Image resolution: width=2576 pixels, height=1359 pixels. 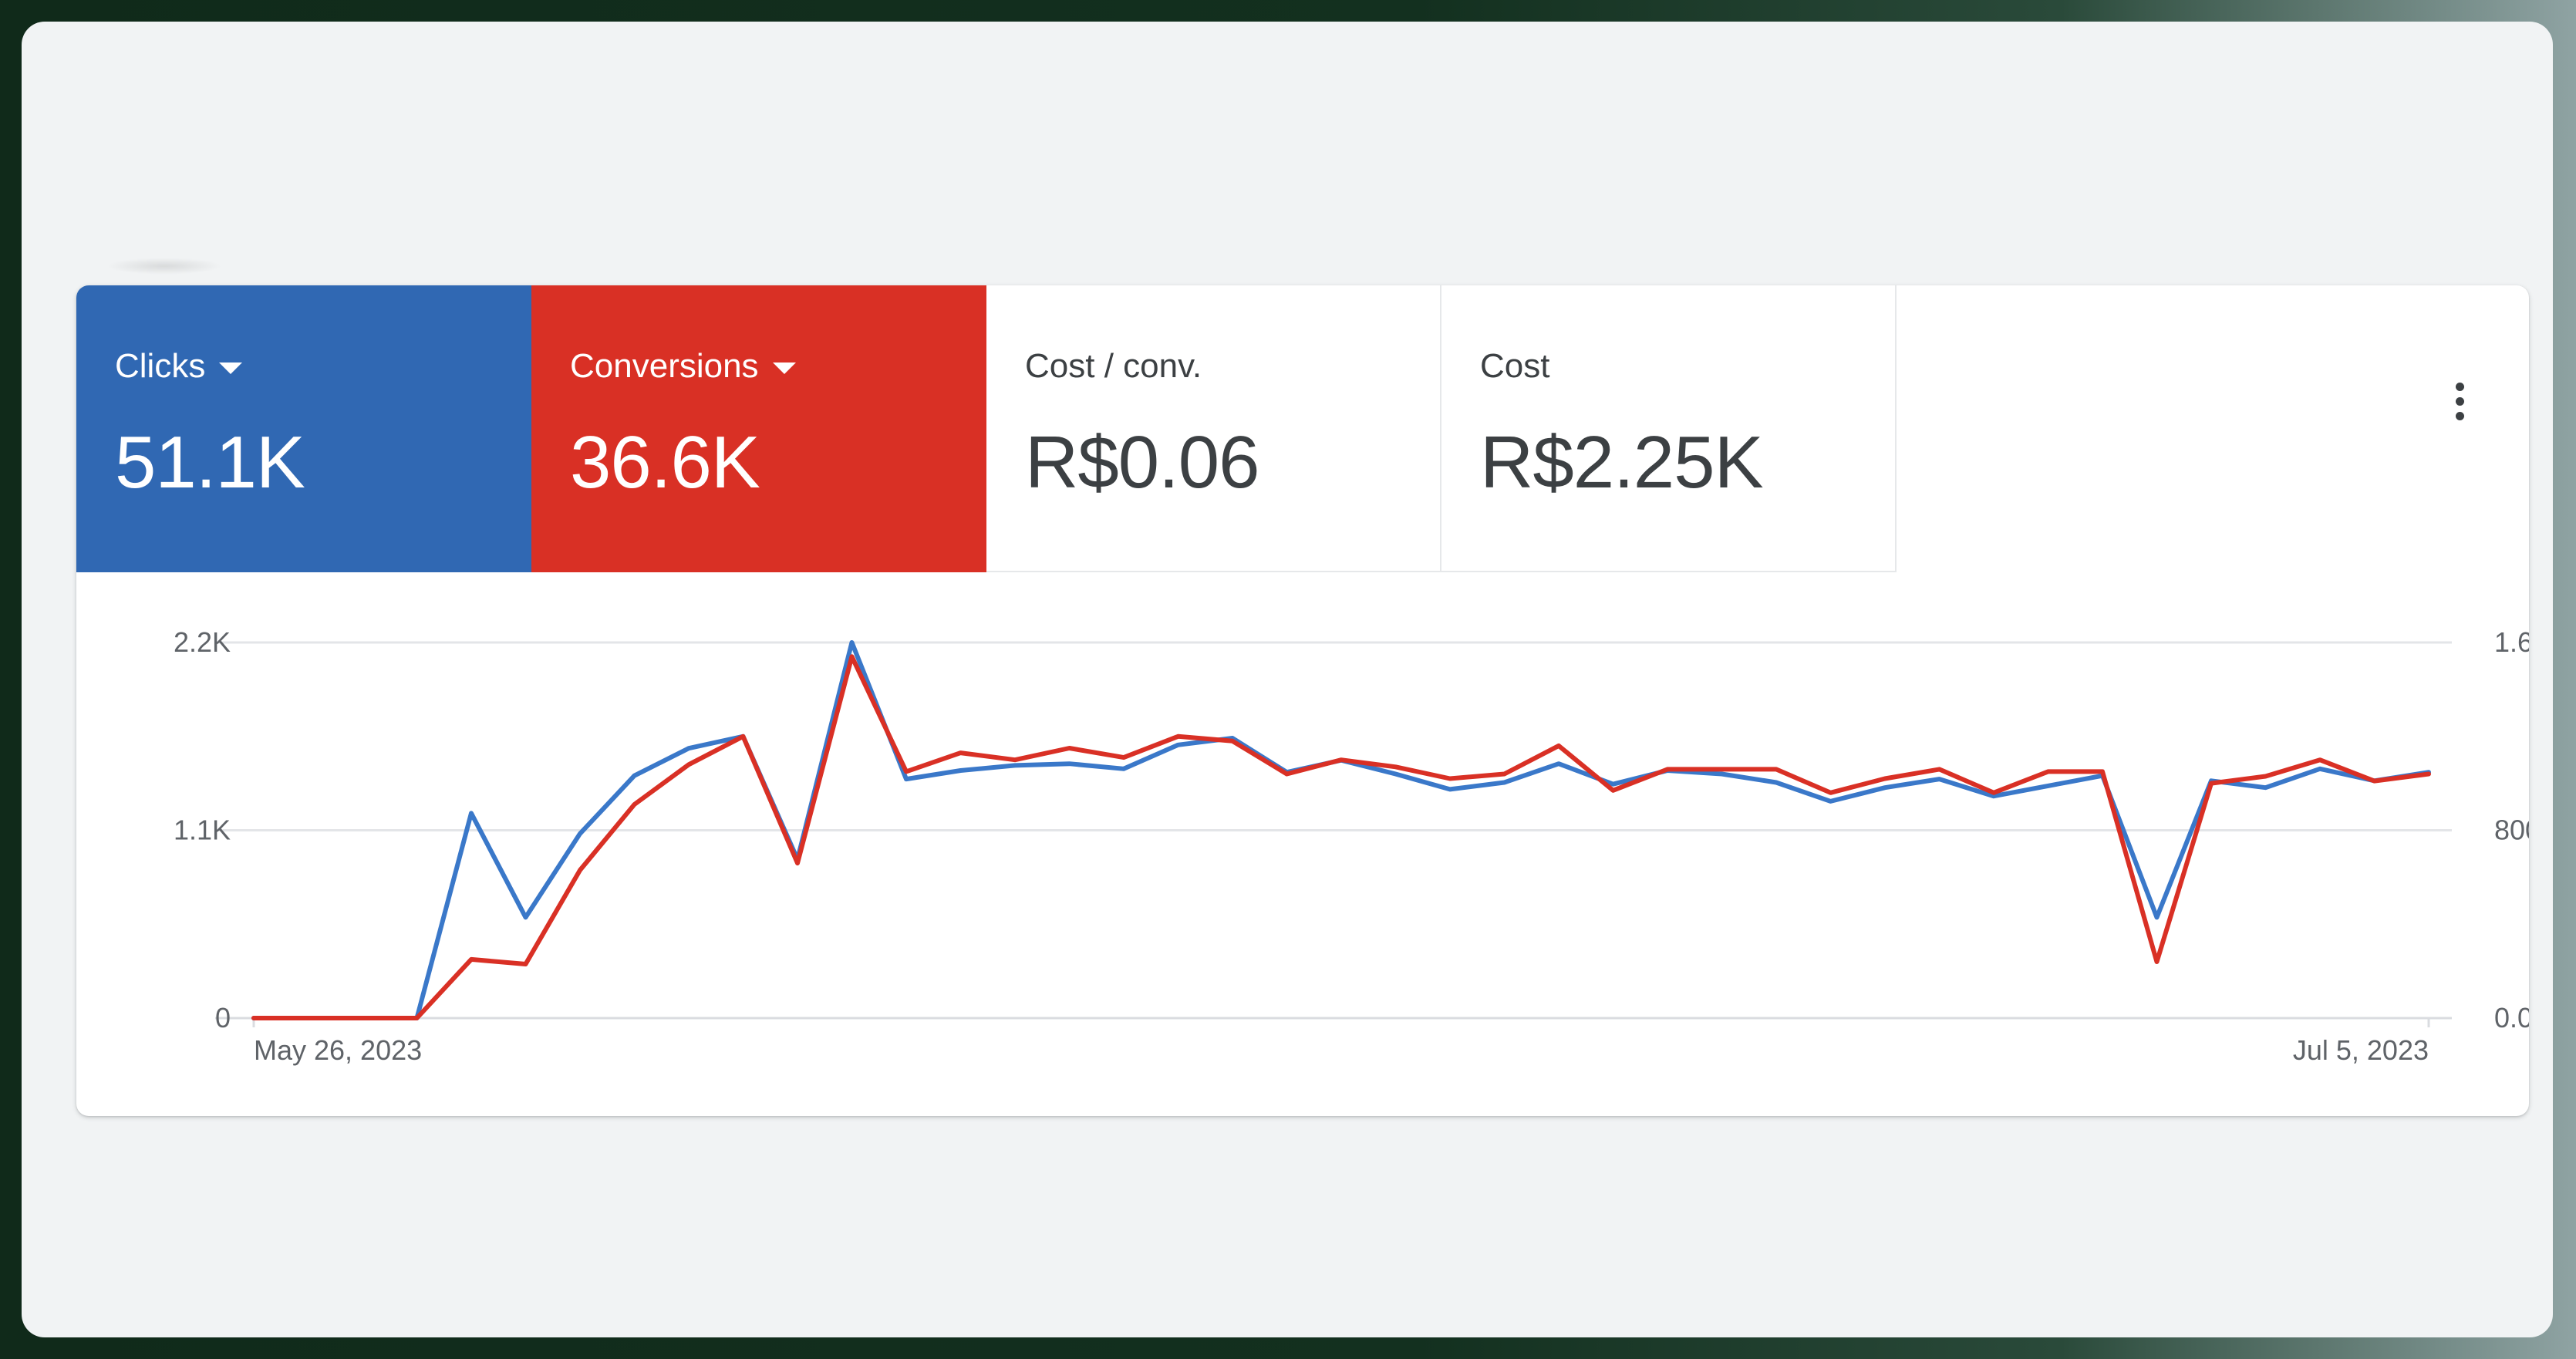 What do you see at coordinates (2511, 1018) in the screenshot?
I see `right-axis-tick-label: 0.00` at bounding box center [2511, 1018].